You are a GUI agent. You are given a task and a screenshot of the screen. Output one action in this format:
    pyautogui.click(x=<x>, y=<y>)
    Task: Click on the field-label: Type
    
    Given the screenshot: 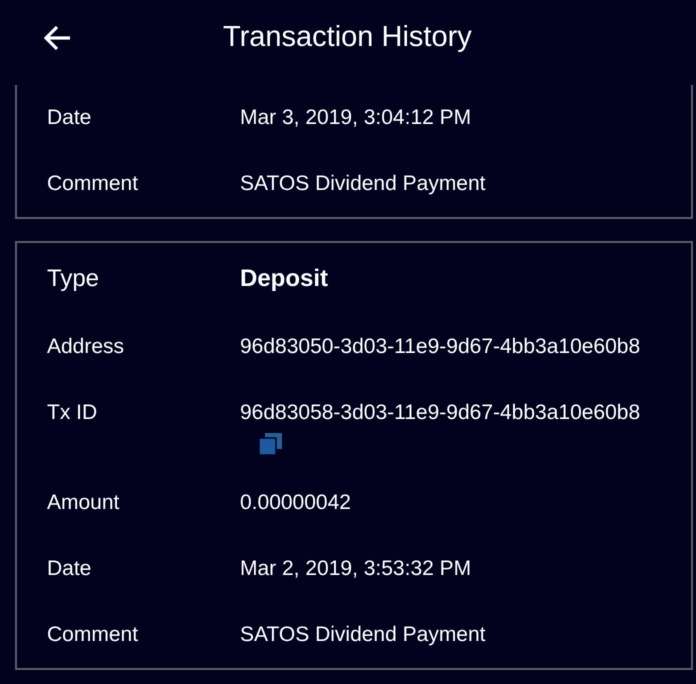 What is the action you would take?
    pyautogui.click(x=73, y=279)
    